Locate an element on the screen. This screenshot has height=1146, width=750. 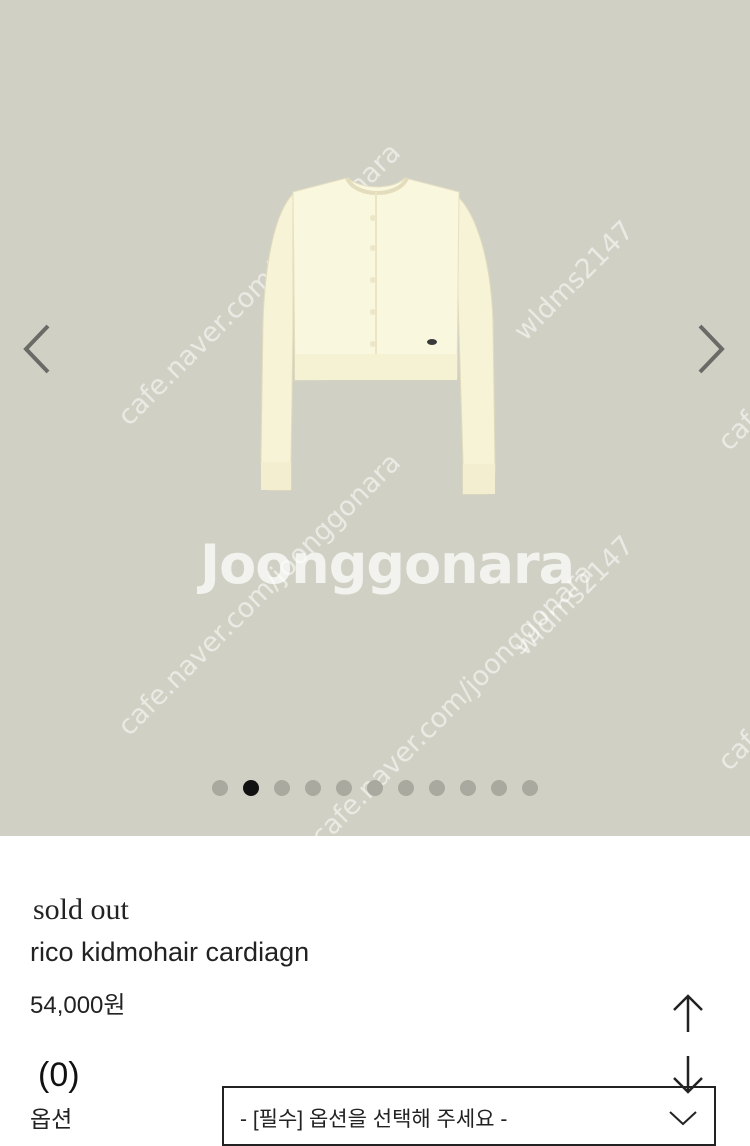
option-label: 옵션 is located at coordinates (51, 1119).